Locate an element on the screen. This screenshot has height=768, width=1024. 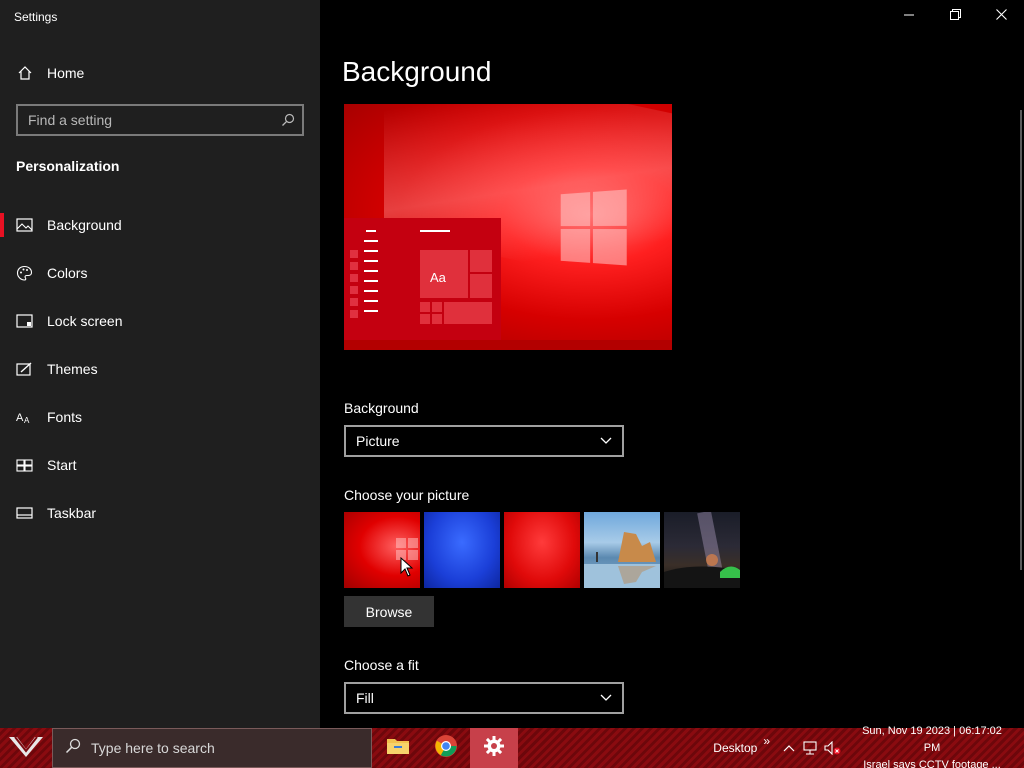
gear-icon is located at coordinates (494, 748).